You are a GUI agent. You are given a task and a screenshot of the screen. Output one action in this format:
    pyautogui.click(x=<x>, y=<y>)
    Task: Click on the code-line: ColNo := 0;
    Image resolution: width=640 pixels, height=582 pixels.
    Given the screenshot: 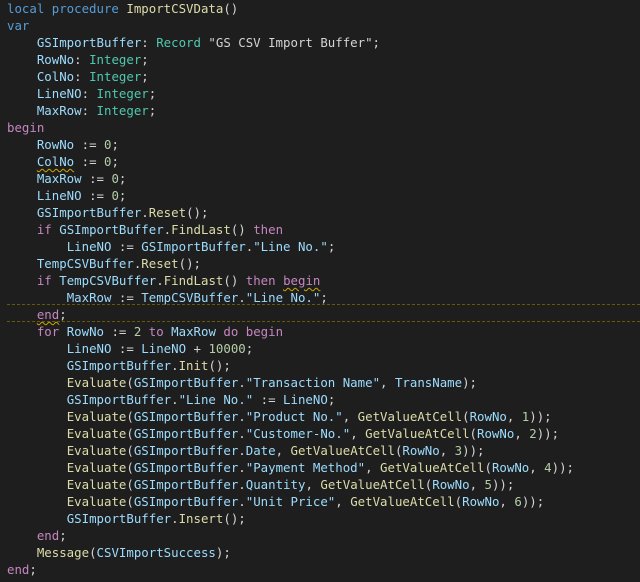 What is the action you would take?
    pyautogui.click(x=323, y=161)
    